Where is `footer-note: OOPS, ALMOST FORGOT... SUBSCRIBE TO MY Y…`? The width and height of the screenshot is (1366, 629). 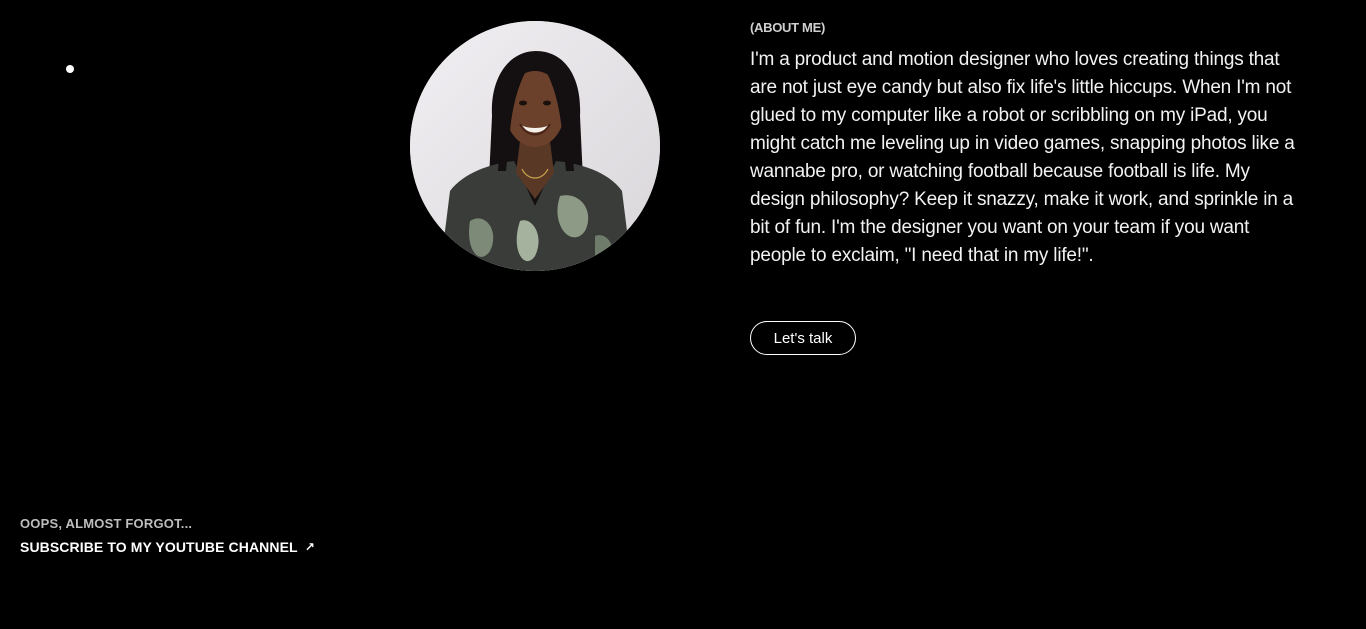
footer-note: OOPS, ALMOST FORGOT... SUBSCRIBE TO MY Y… is located at coordinates (167, 535).